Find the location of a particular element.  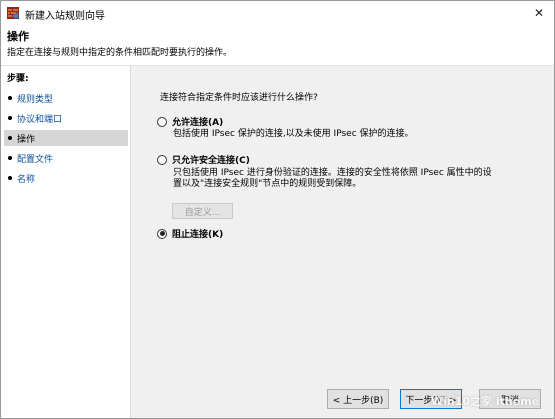

page-description: 指定在连接与规则中指定的条件相匹配时要执行的操作。 is located at coordinates (120, 53).